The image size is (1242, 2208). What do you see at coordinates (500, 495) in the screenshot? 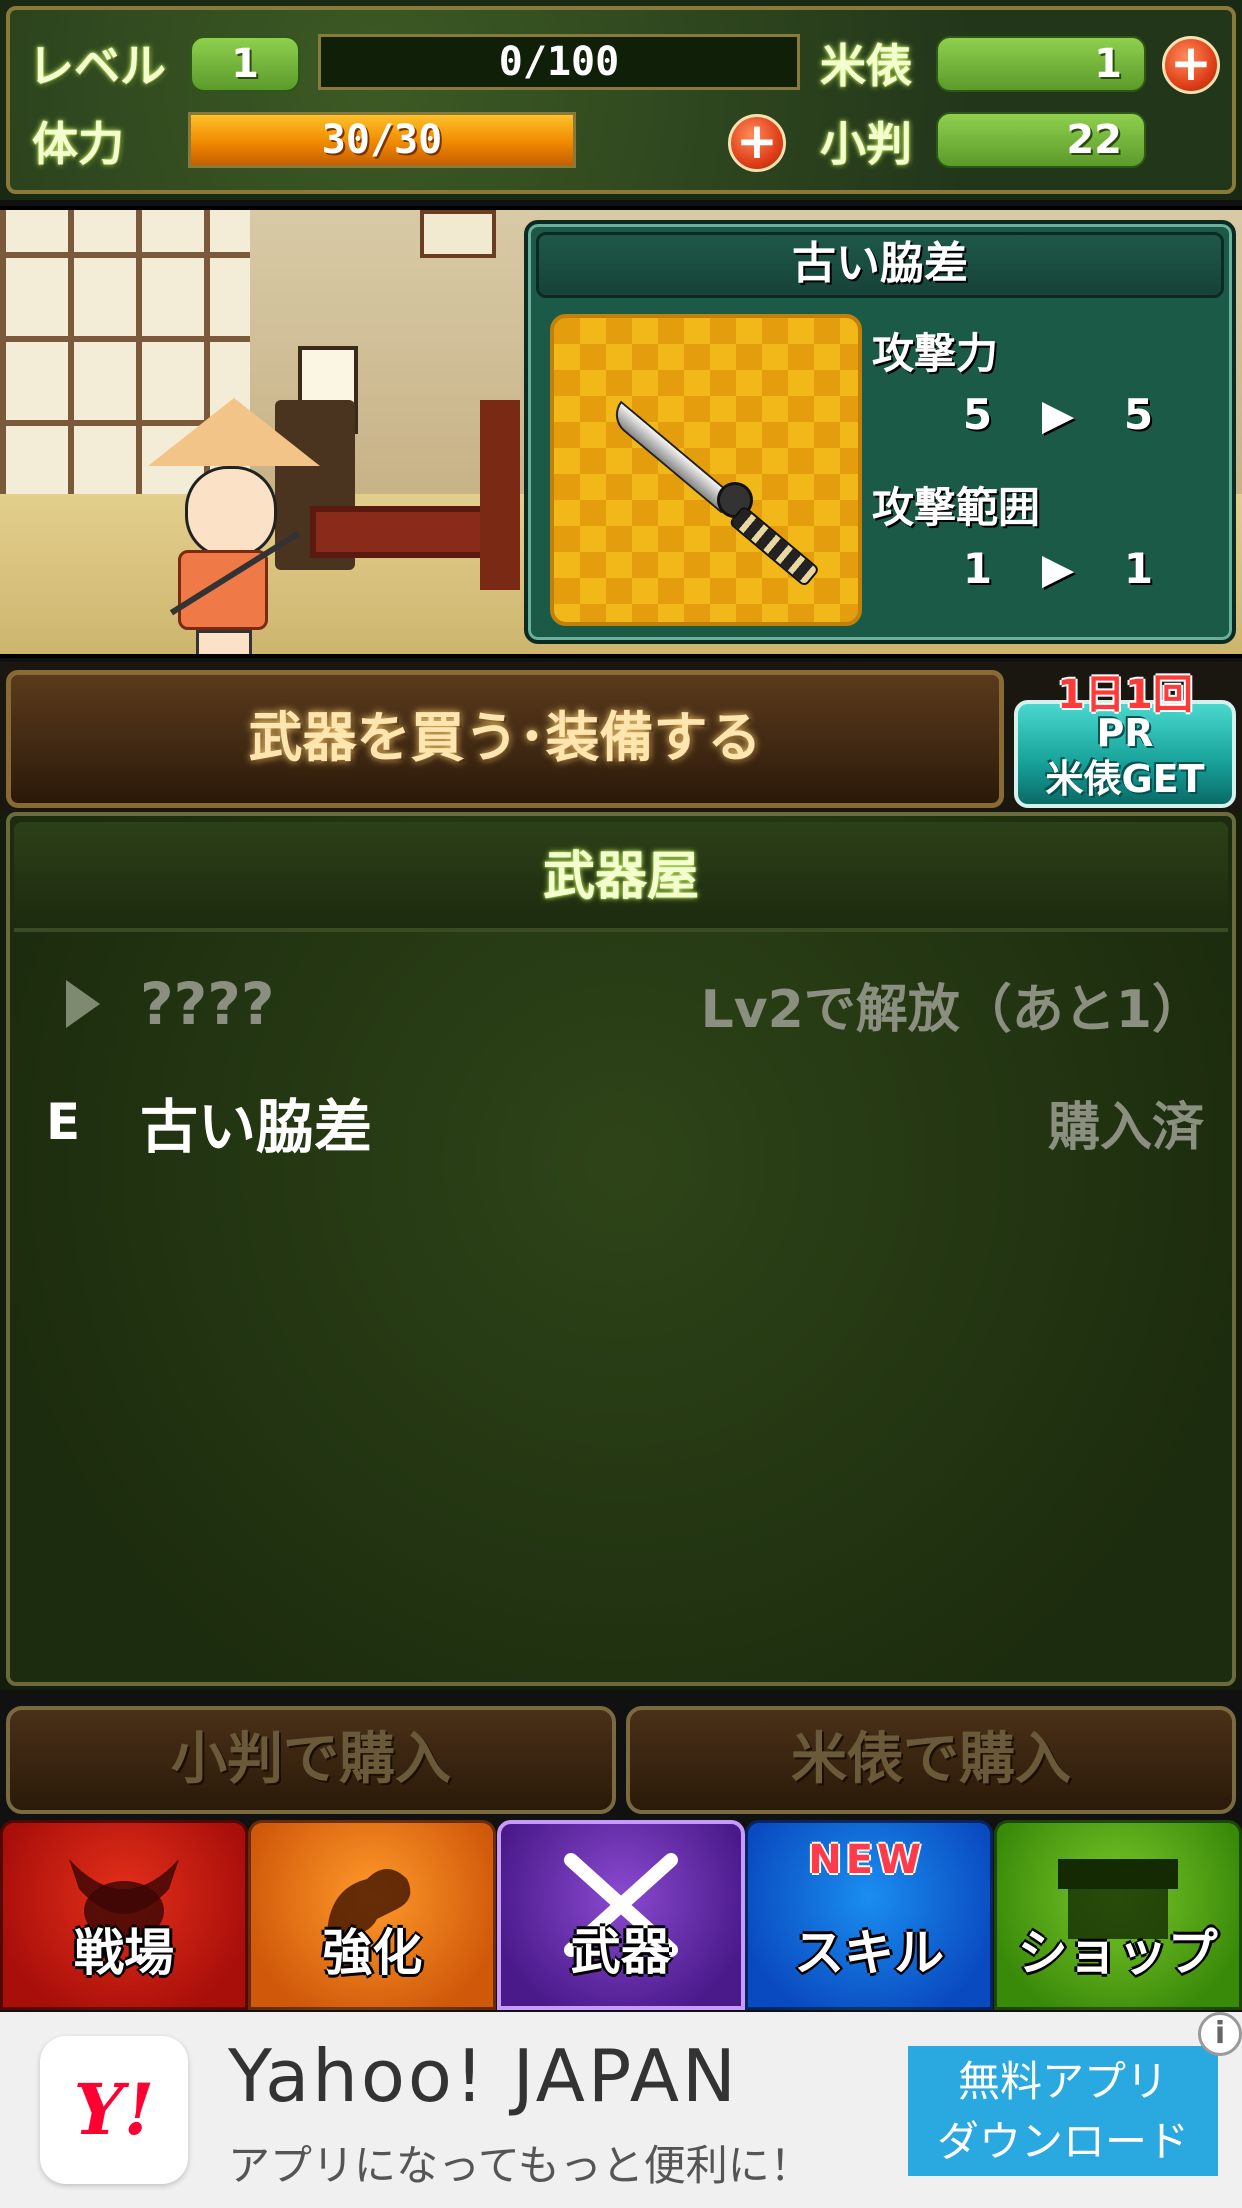
I see `low-table` at bounding box center [500, 495].